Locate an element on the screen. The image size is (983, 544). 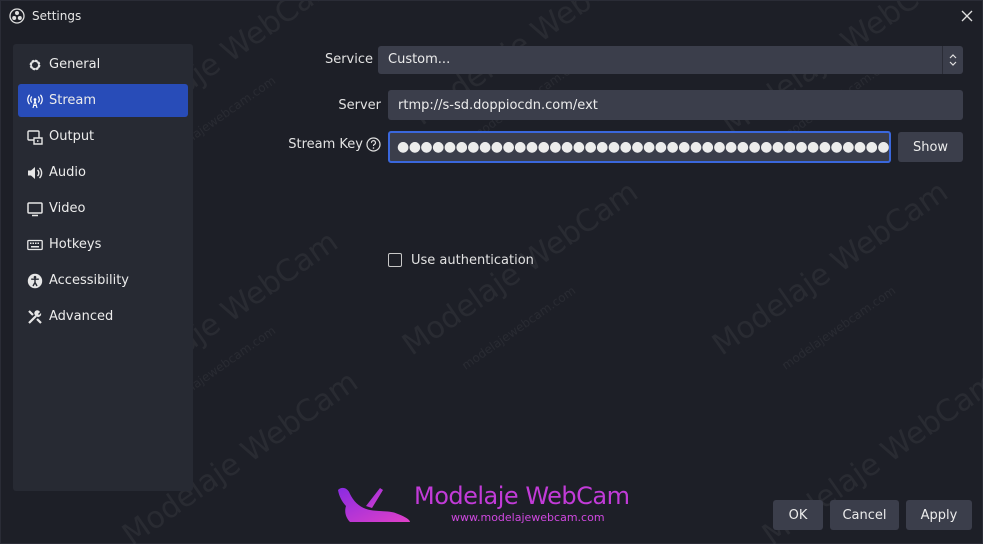
output-icon is located at coordinates (35, 137).